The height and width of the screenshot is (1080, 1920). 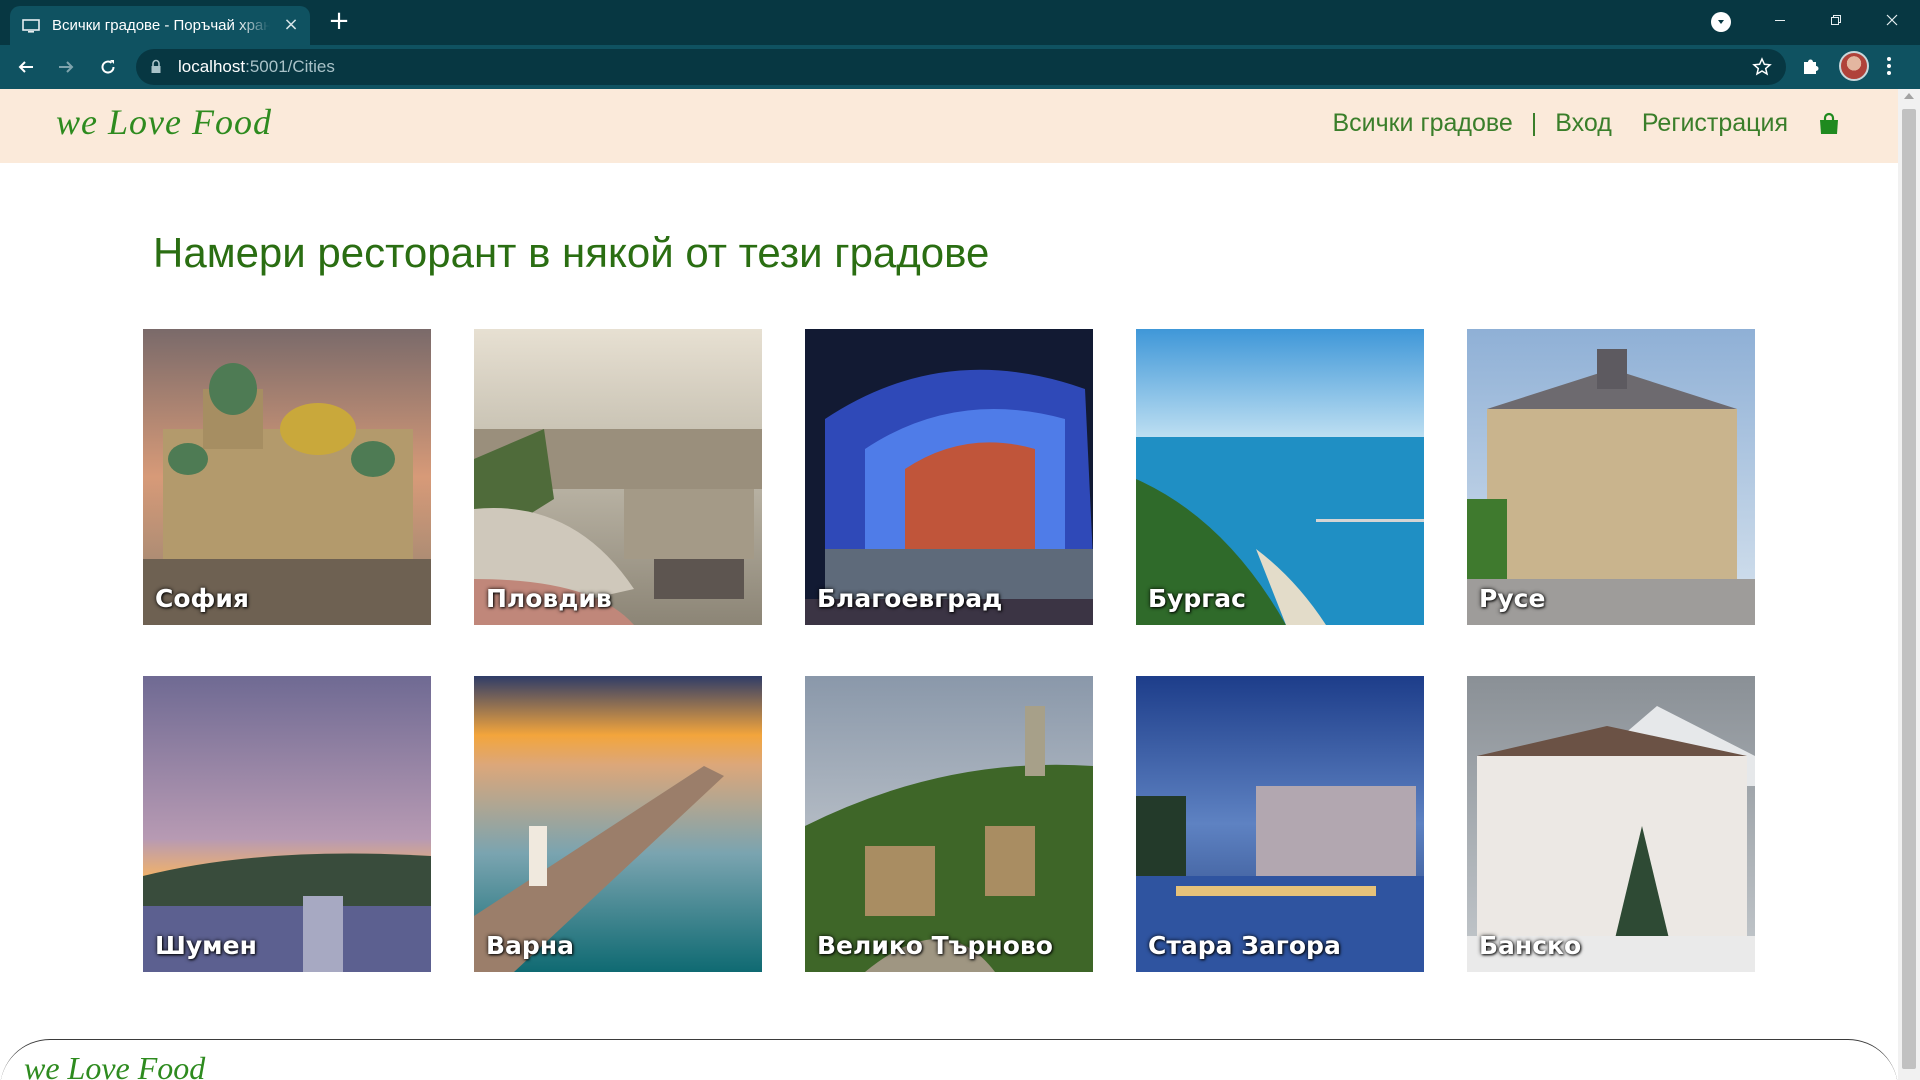 I want to click on city-image-sofia, so click(x=287, y=477).